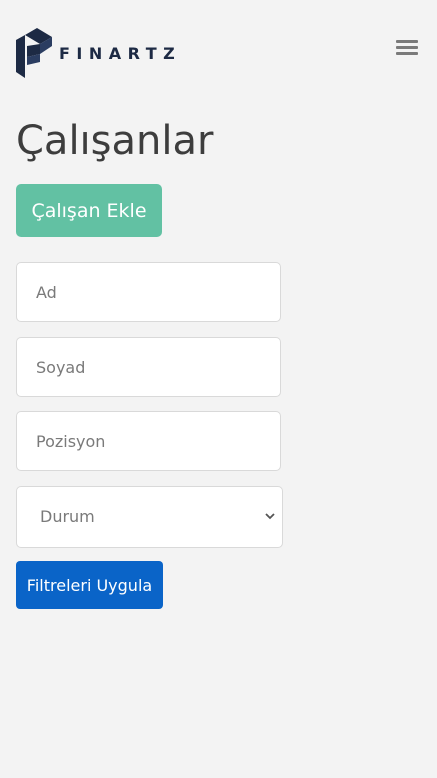  Describe the element at coordinates (149, 517) in the screenshot. I see `status-select: Durum` at that location.